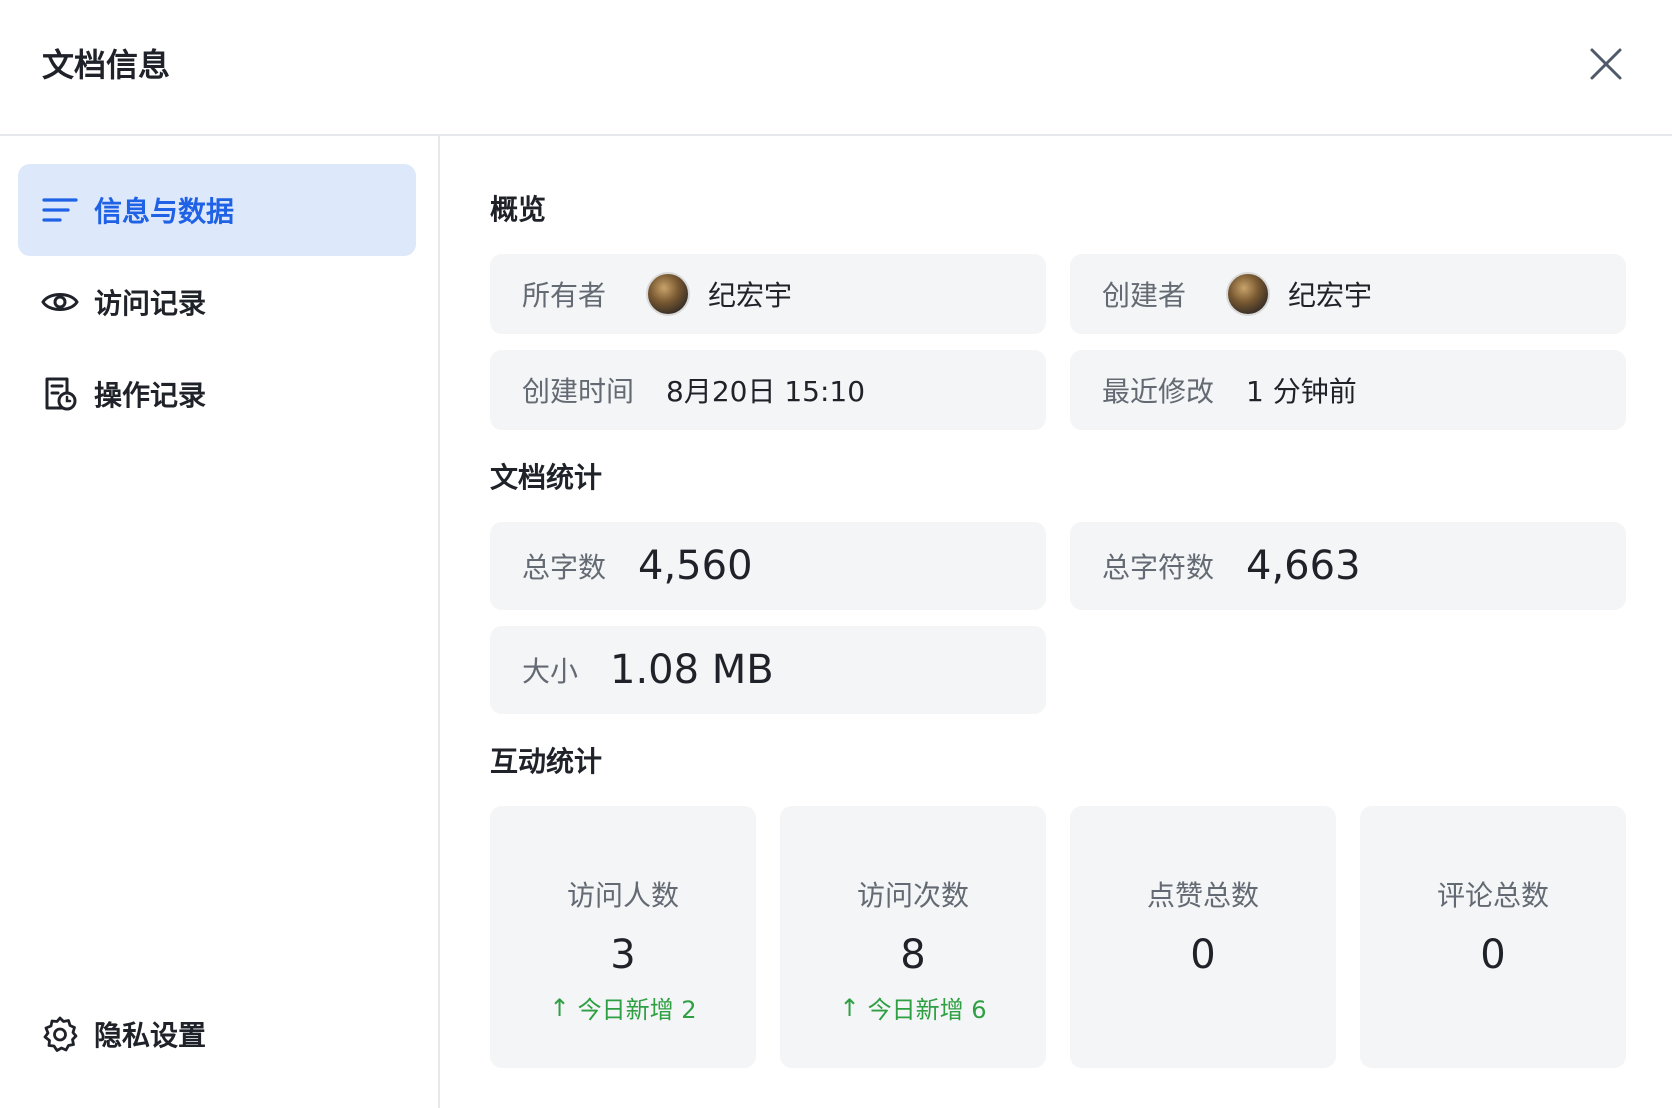  Describe the element at coordinates (637, 1010) in the screenshot. I see `visitors-delta-text: 今日新增 2` at that location.